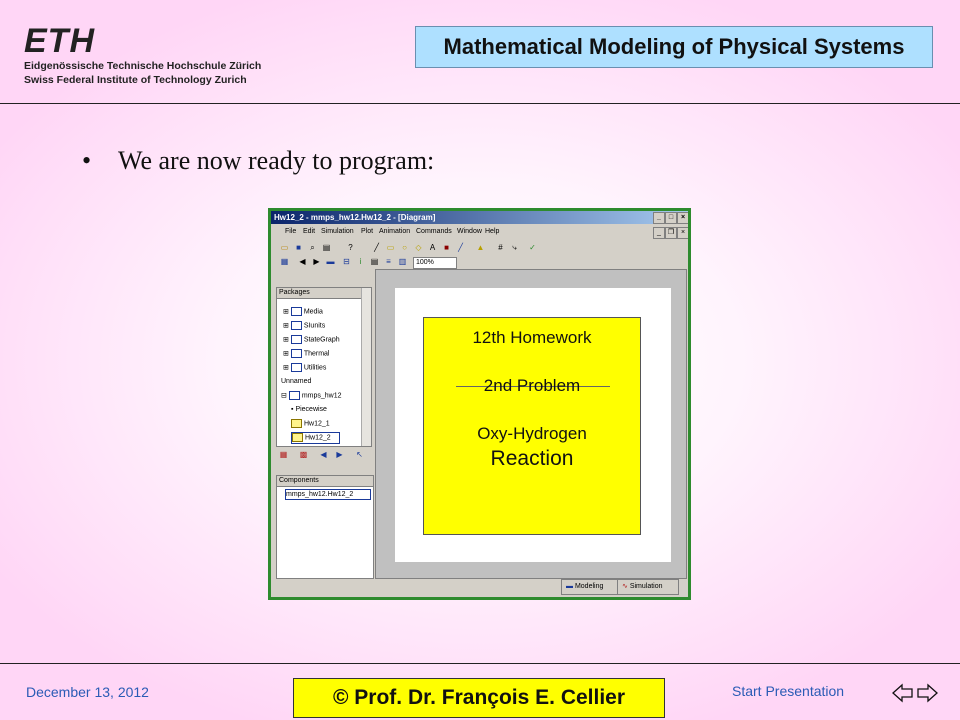 This screenshot has width=960, height=720. Describe the element at coordinates (532, 433) in the screenshot. I see `diagram-text-oxy-hydrogen: Oxy-Hydrogen` at that location.